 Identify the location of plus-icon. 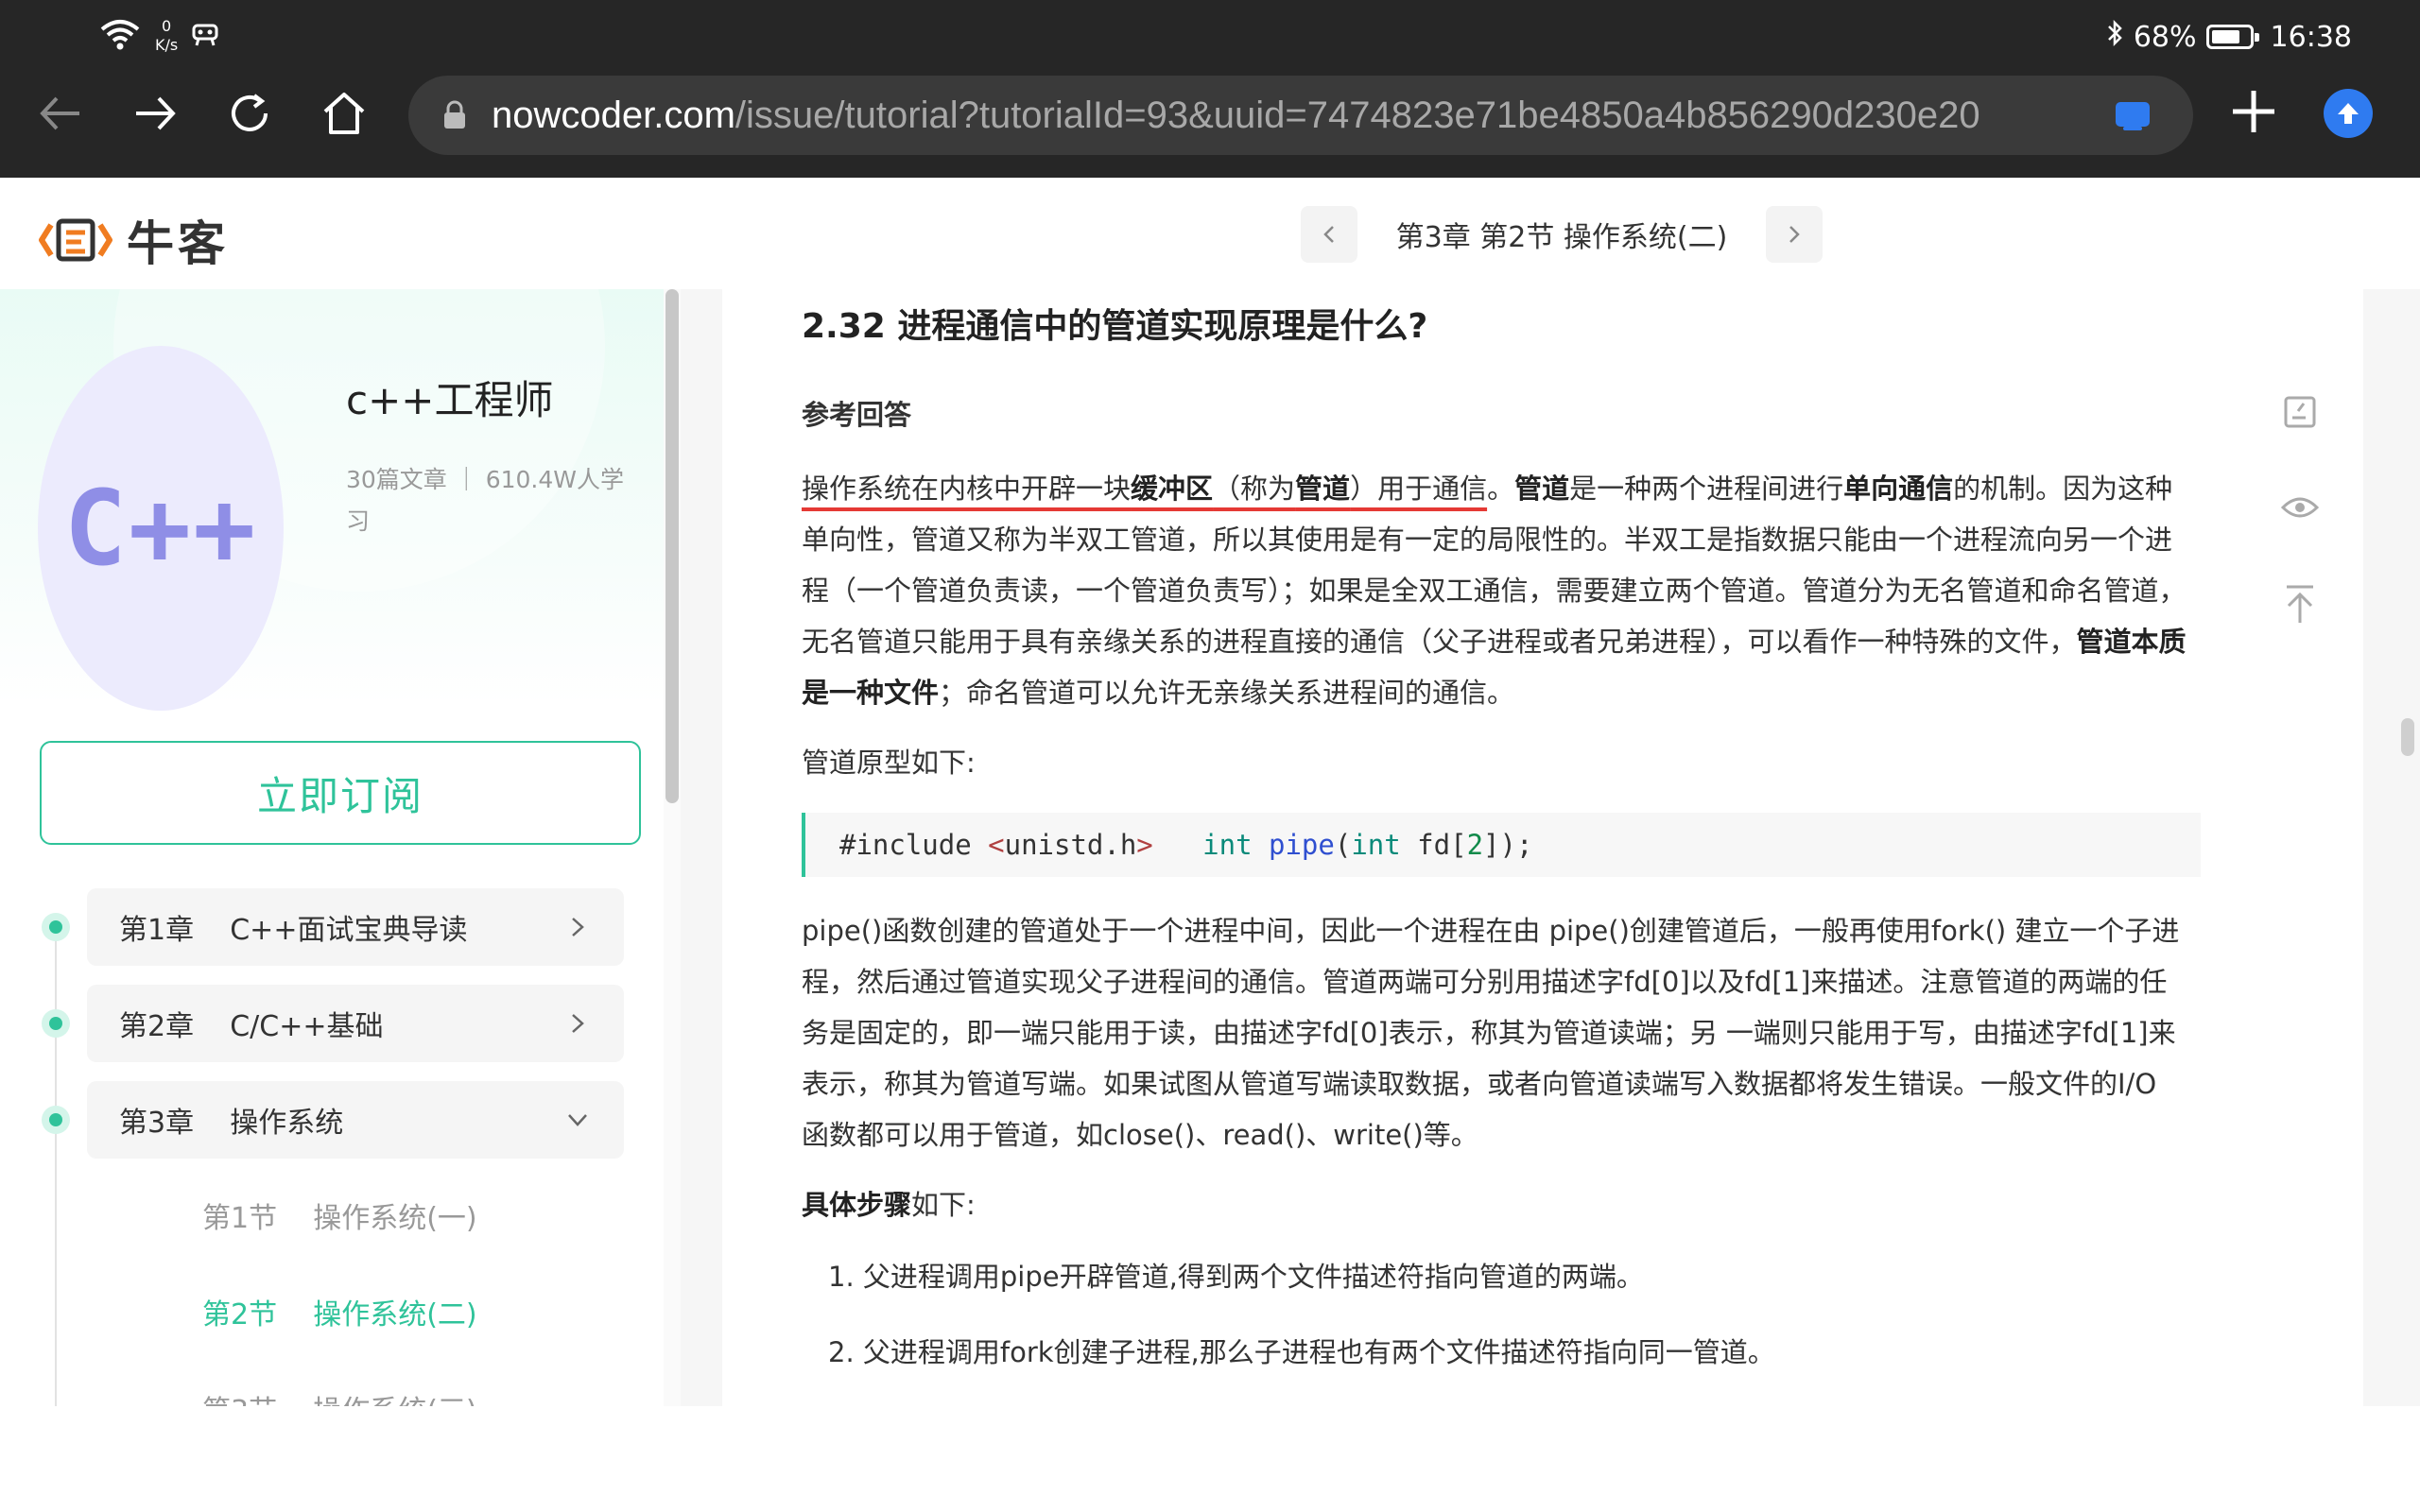
(2253, 111).